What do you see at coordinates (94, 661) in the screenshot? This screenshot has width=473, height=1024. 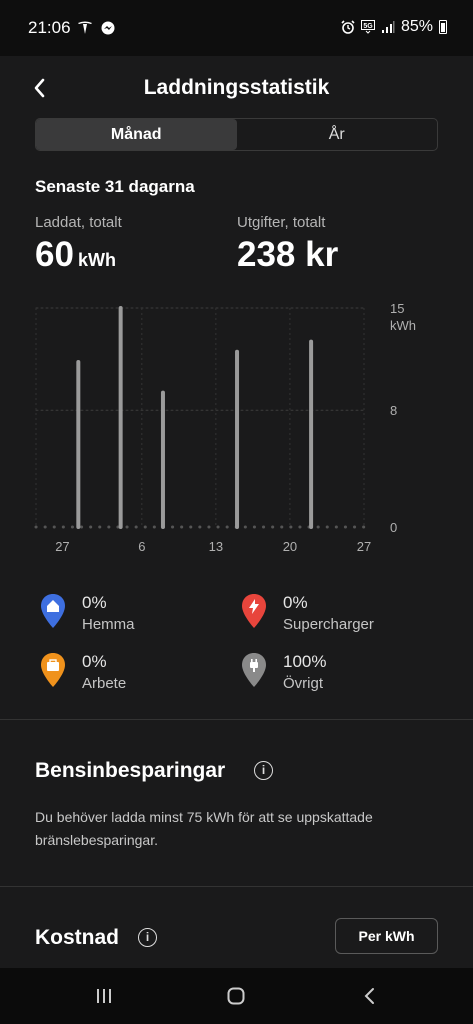 I see `legend-work-pct: 0%` at bounding box center [94, 661].